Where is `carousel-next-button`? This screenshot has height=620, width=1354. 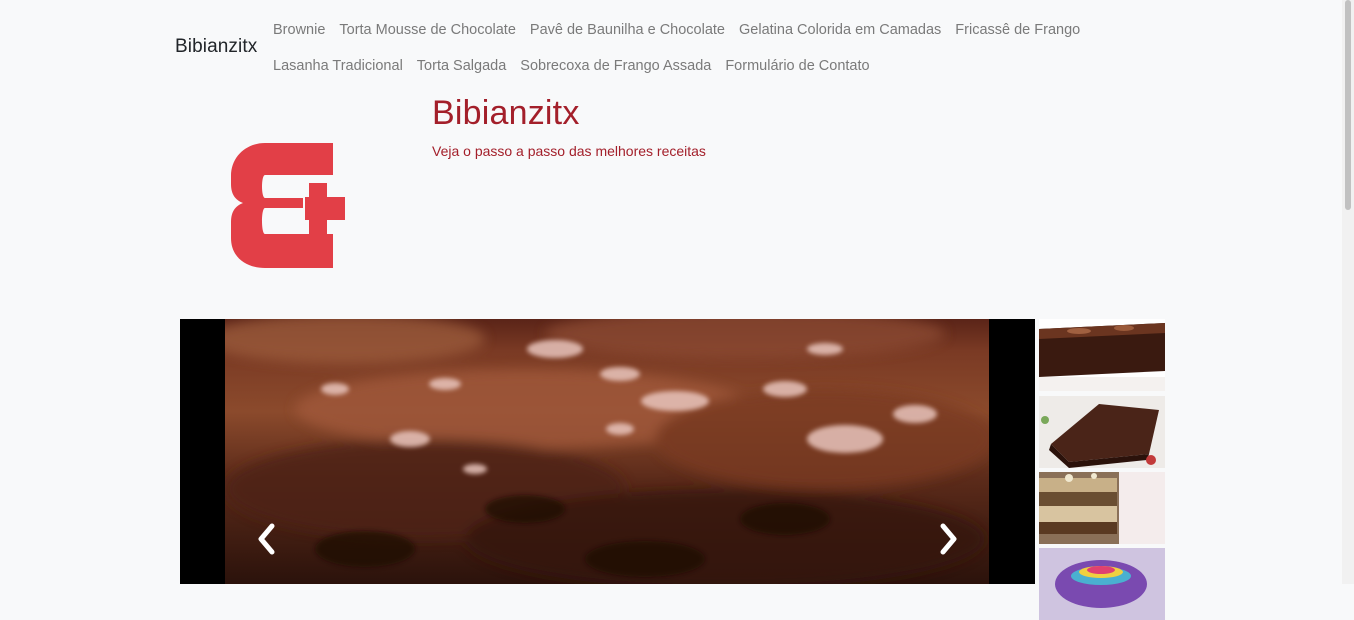
carousel-next-button is located at coordinates (949, 539).